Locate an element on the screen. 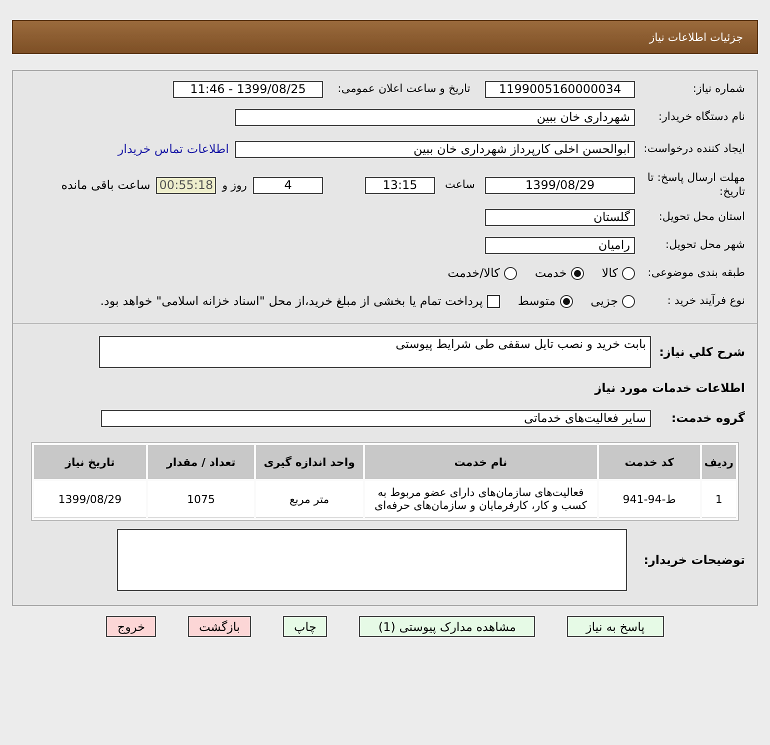 This screenshot has height=745, width=770. field-label: استان محل تحویل: is located at coordinates (701, 217).